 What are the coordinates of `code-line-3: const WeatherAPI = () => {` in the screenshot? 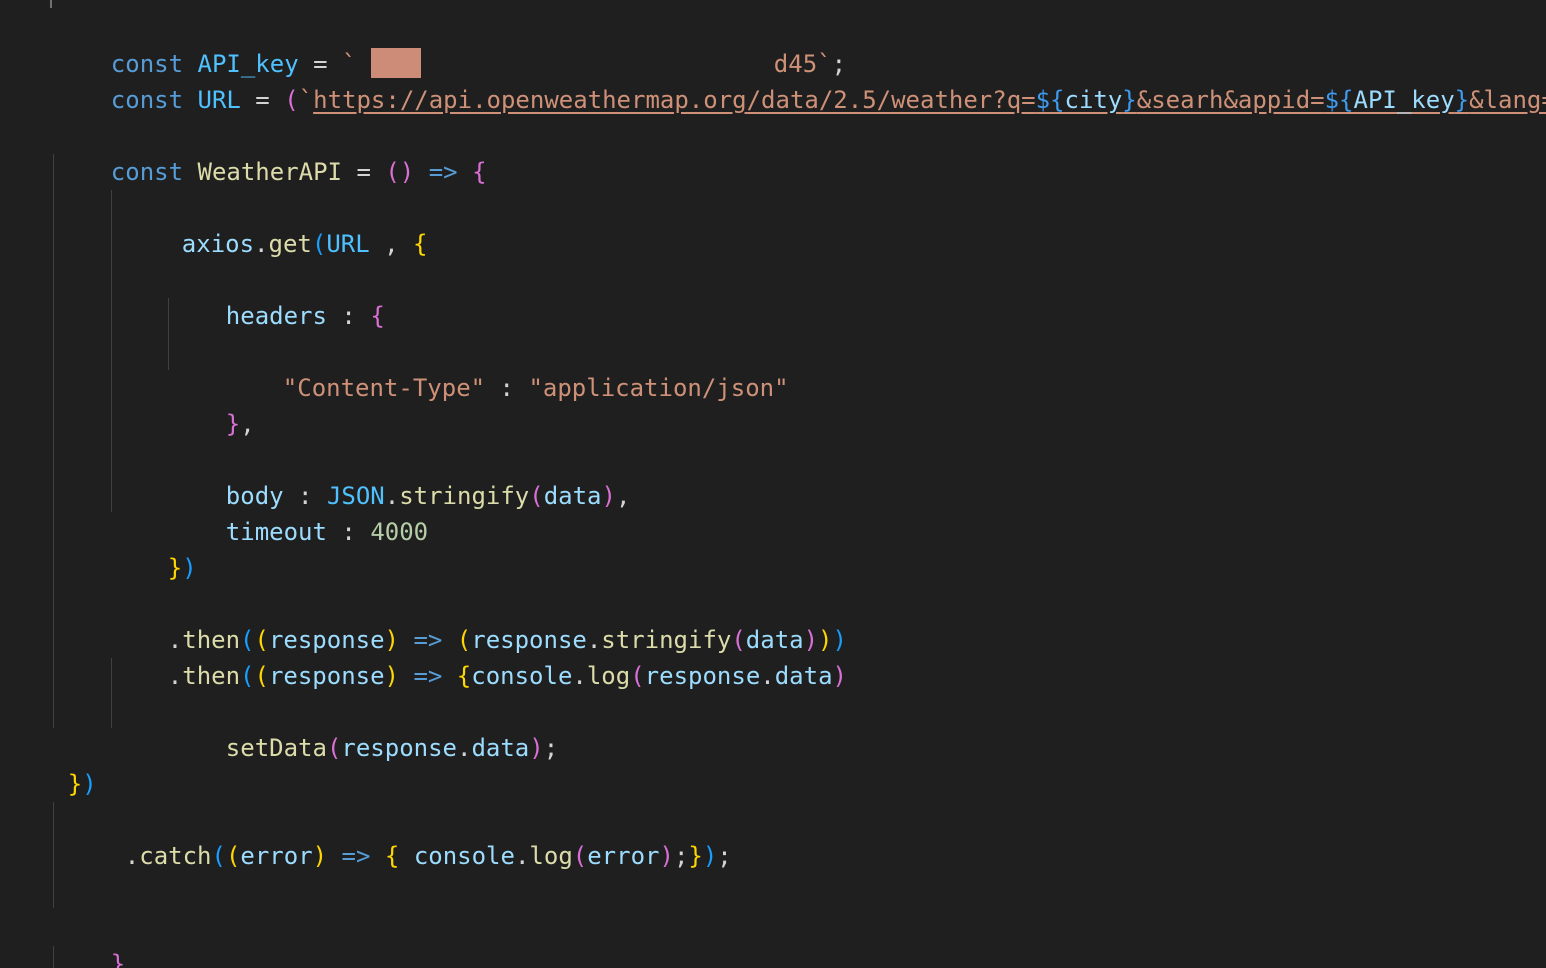 It's located at (270, 152).